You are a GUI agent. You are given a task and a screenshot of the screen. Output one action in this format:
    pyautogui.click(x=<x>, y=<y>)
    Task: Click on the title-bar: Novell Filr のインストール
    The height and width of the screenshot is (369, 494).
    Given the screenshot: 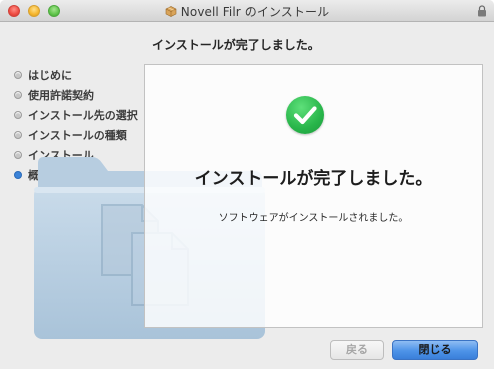 What is the action you would take?
    pyautogui.click(x=247, y=11)
    